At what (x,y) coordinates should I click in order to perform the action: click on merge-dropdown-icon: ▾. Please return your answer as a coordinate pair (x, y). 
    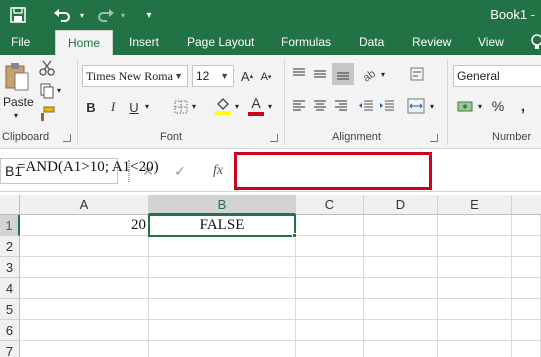
    Looking at the image, I should click on (432, 106).